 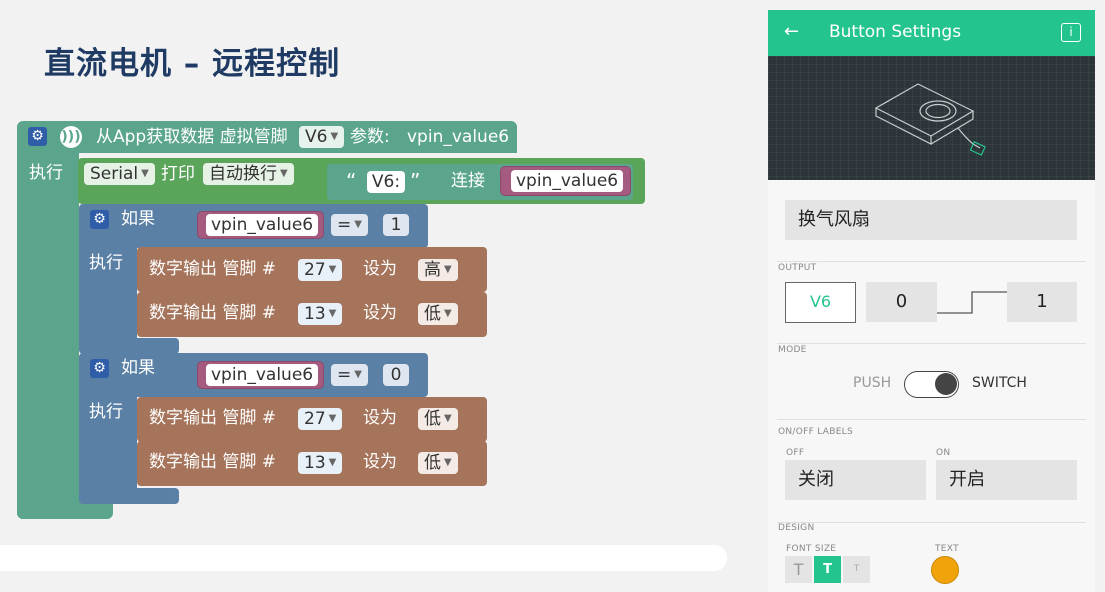 I want to click on level-dropdown-3: 低 ▼, so click(x=438, y=419).